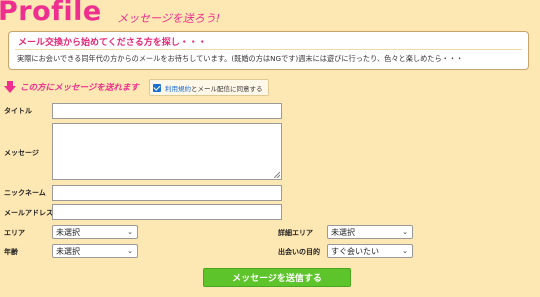  What do you see at coordinates (11, 252) in the screenshot?
I see `age-label: 年齢` at bounding box center [11, 252].